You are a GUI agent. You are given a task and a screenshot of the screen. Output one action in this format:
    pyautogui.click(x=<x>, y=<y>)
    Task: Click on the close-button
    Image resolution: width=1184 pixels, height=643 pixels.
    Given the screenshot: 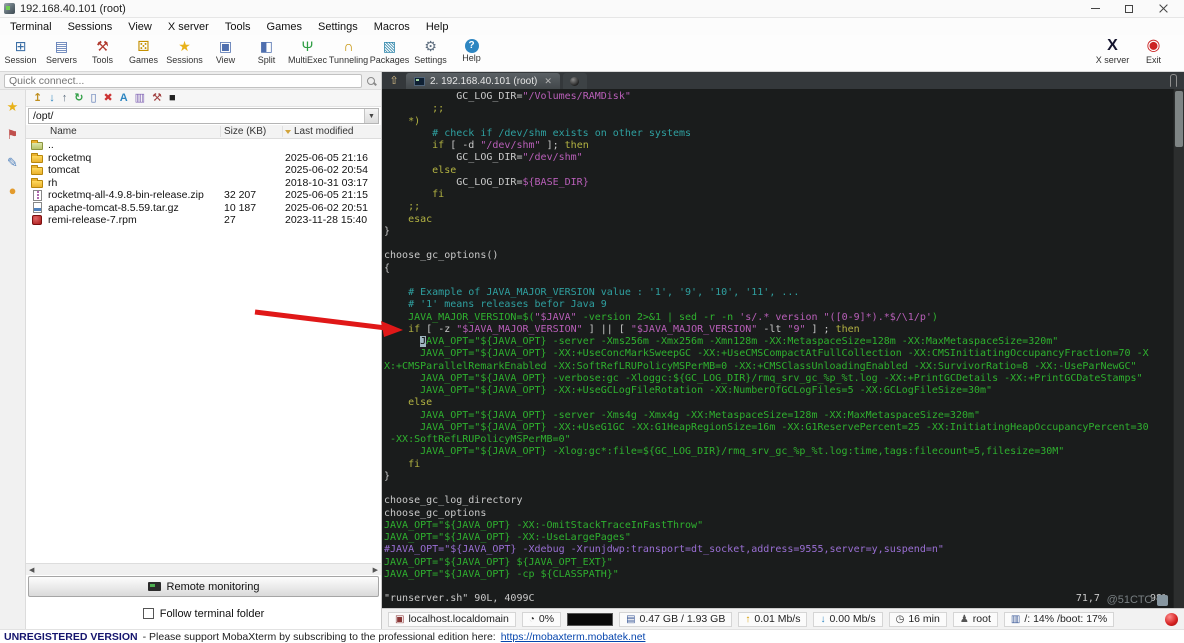 What is the action you would take?
    pyautogui.click(x=1163, y=8)
    